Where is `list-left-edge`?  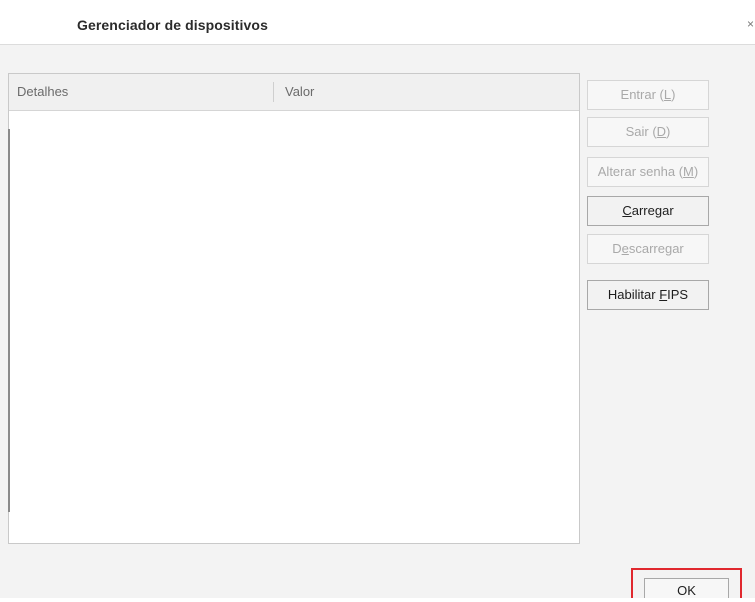 list-left-edge is located at coordinates (9, 320).